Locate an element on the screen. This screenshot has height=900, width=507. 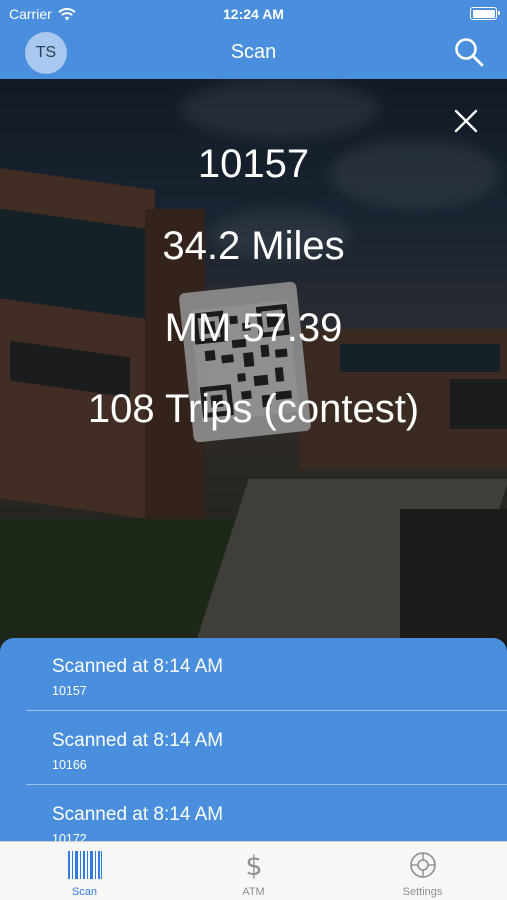
navigation-bar: TS Scan is located at coordinates (253, 53).